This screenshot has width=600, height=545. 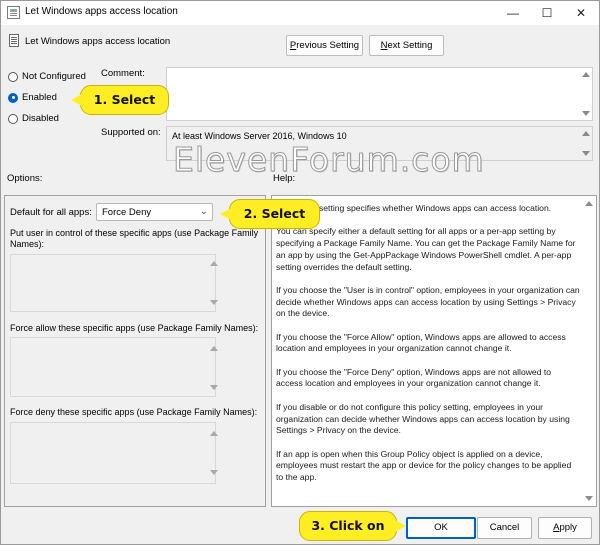 I want to click on force-allow-list, so click(x=114, y=367).